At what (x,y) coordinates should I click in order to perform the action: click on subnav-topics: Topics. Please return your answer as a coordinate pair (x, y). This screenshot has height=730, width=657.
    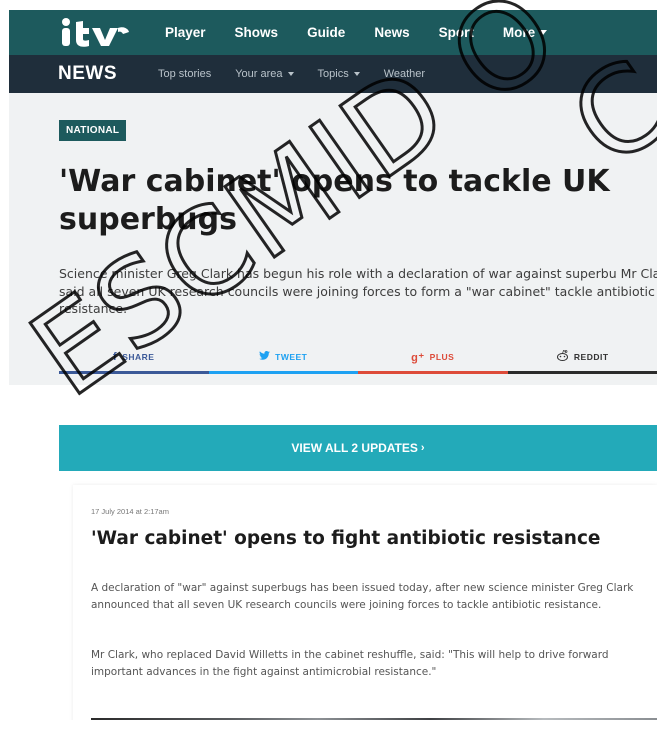
    Looking at the image, I should click on (339, 74).